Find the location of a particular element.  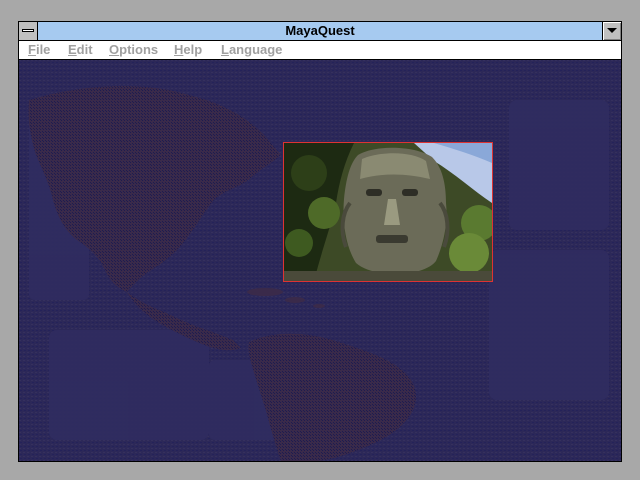

minimize-icon is located at coordinates (612, 30).